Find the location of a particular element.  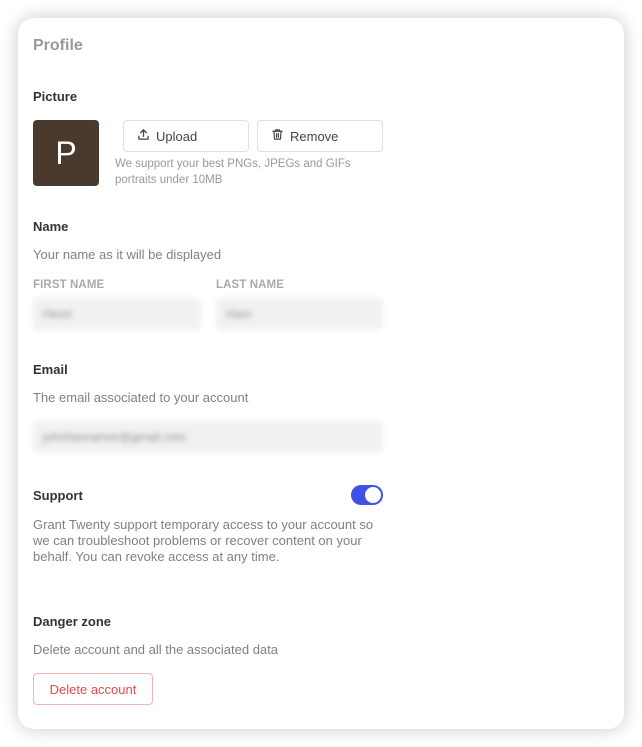

support-section-title: Support is located at coordinates (58, 495).